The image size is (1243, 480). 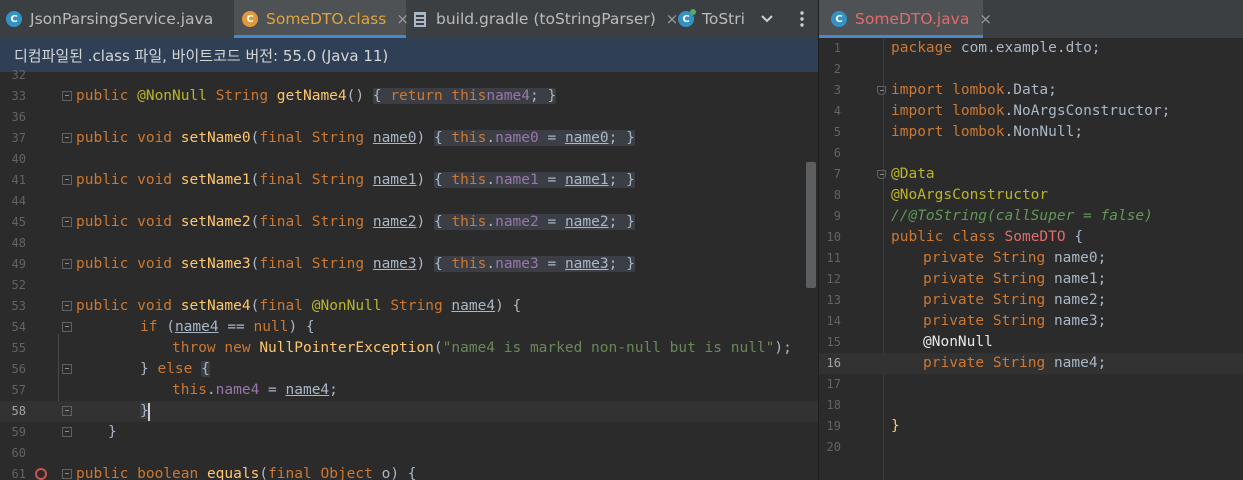 What do you see at coordinates (409, 411) in the screenshot?
I see `code-line-current: 58 }` at bounding box center [409, 411].